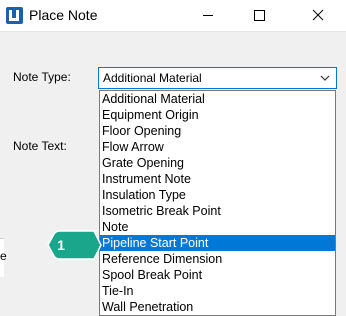  Describe the element at coordinates (217, 195) in the screenshot. I see `option-insulation-type: Insulation Type` at that location.